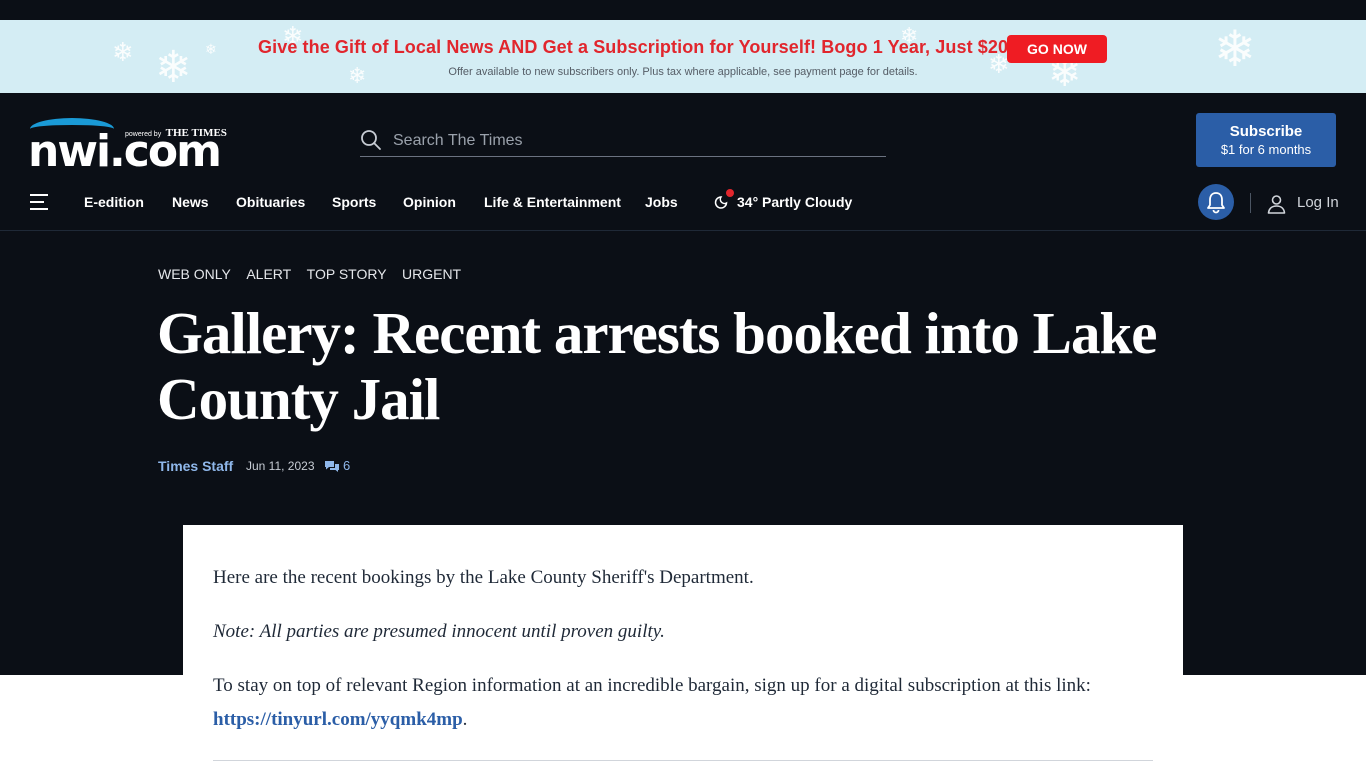 Image resolution: width=1366 pixels, height=768 pixels. What do you see at coordinates (332, 466) in the screenshot?
I see `comments-icon` at bounding box center [332, 466].